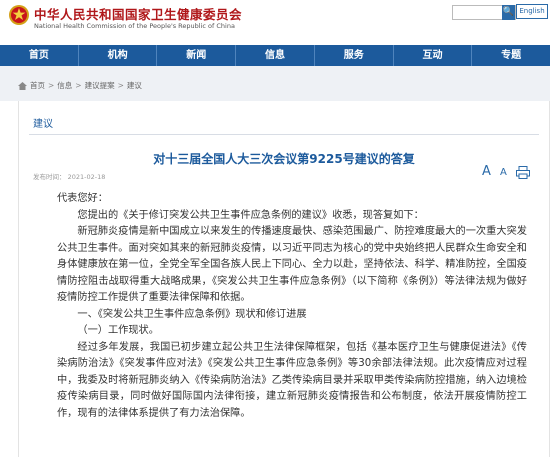 The image size is (550, 457). I want to click on main-nav: 首页 机构 新闻 信息 服务 互动 专题, so click(275, 55).